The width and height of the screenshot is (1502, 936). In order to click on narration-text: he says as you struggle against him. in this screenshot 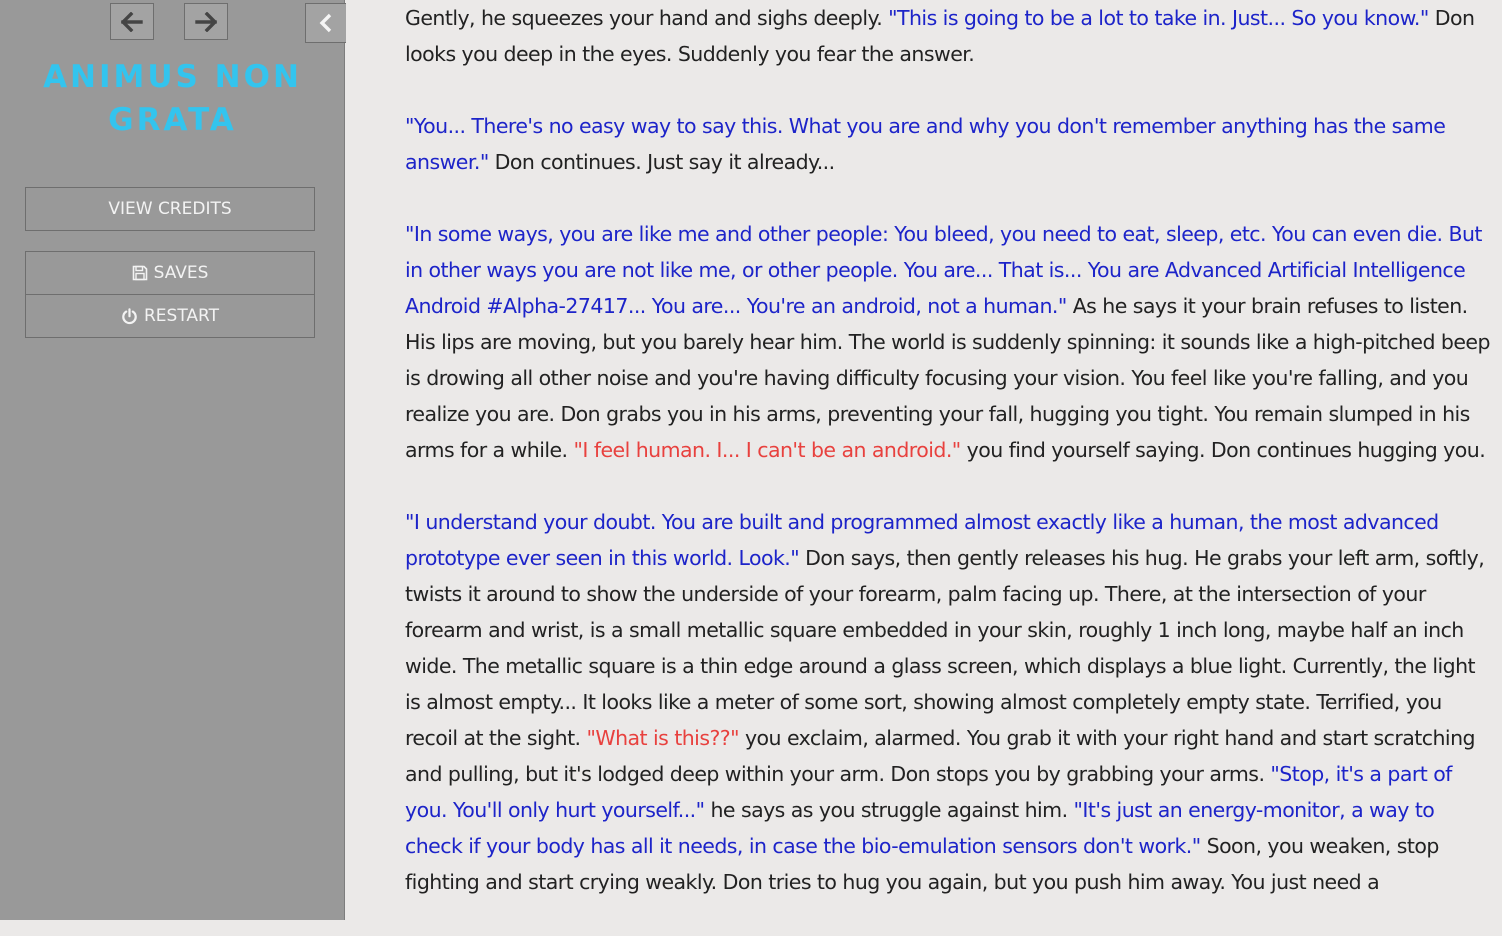, I will do `click(889, 810)`.